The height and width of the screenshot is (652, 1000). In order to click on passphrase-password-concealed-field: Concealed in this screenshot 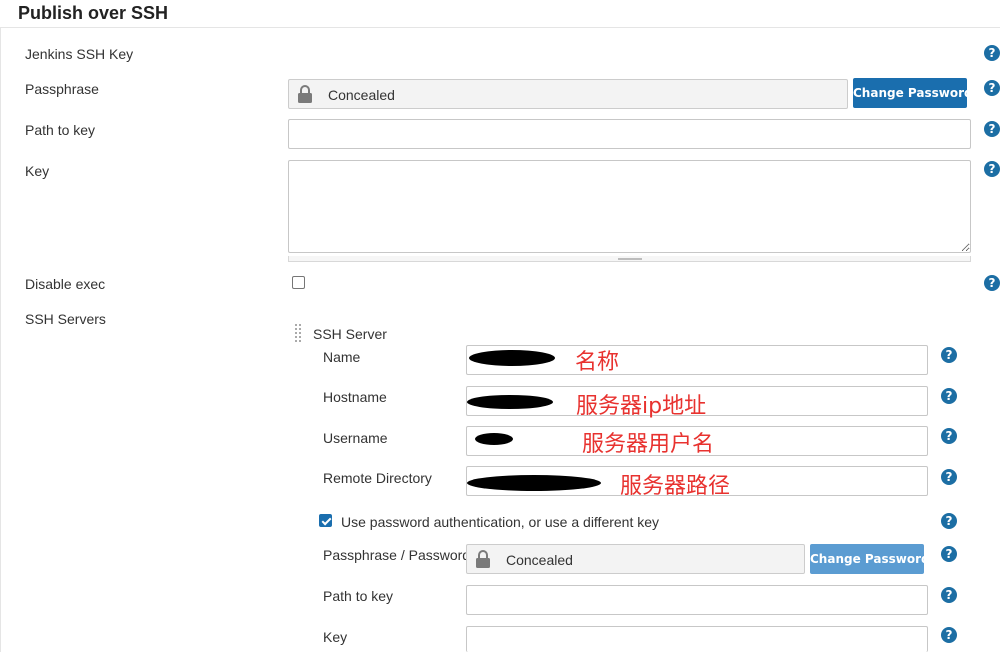, I will do `click(635, 559)`.